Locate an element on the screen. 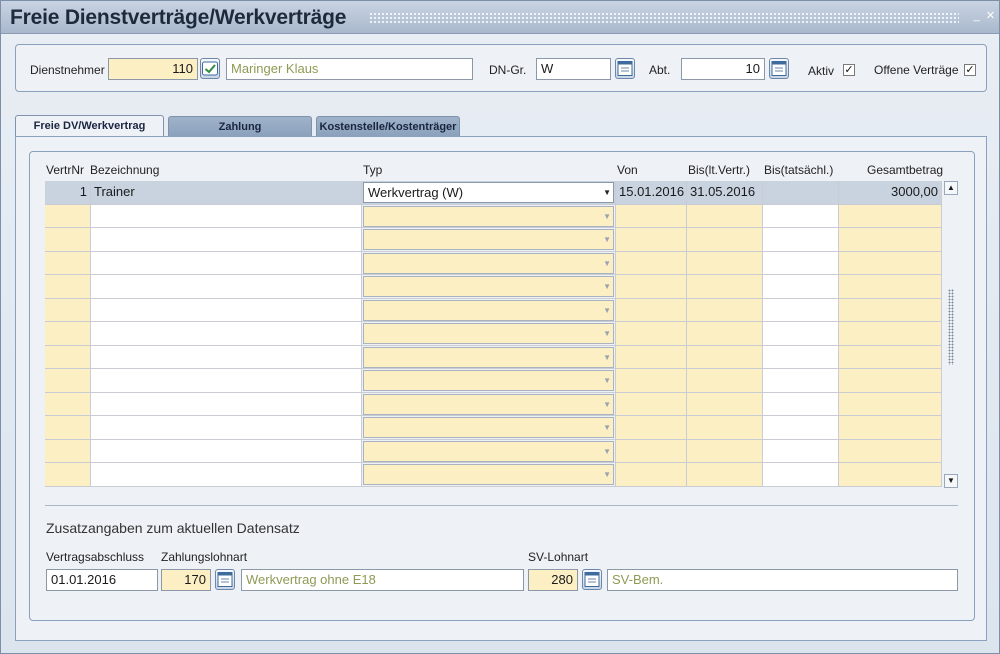  tab-zahlung: Zahlung is located at coordinates (240, 126).